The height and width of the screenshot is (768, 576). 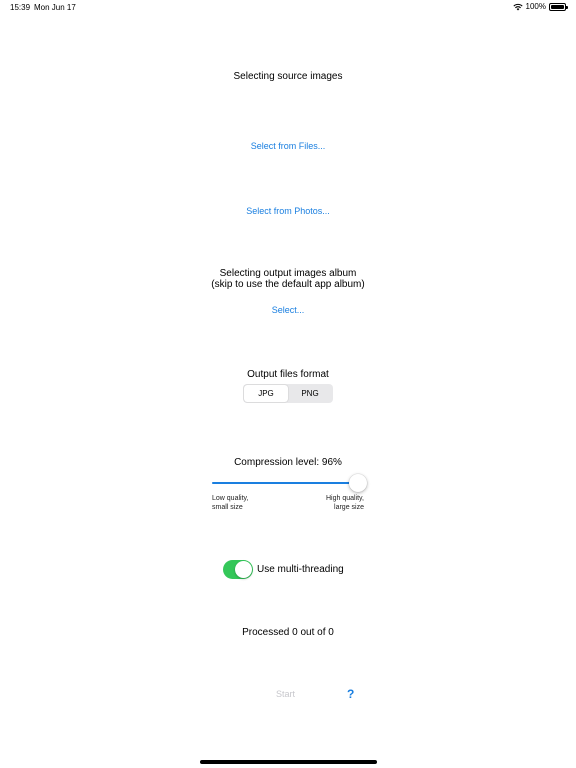 I want to click on multithreading-row: Use multi-threading, so click(x=283, y=569).